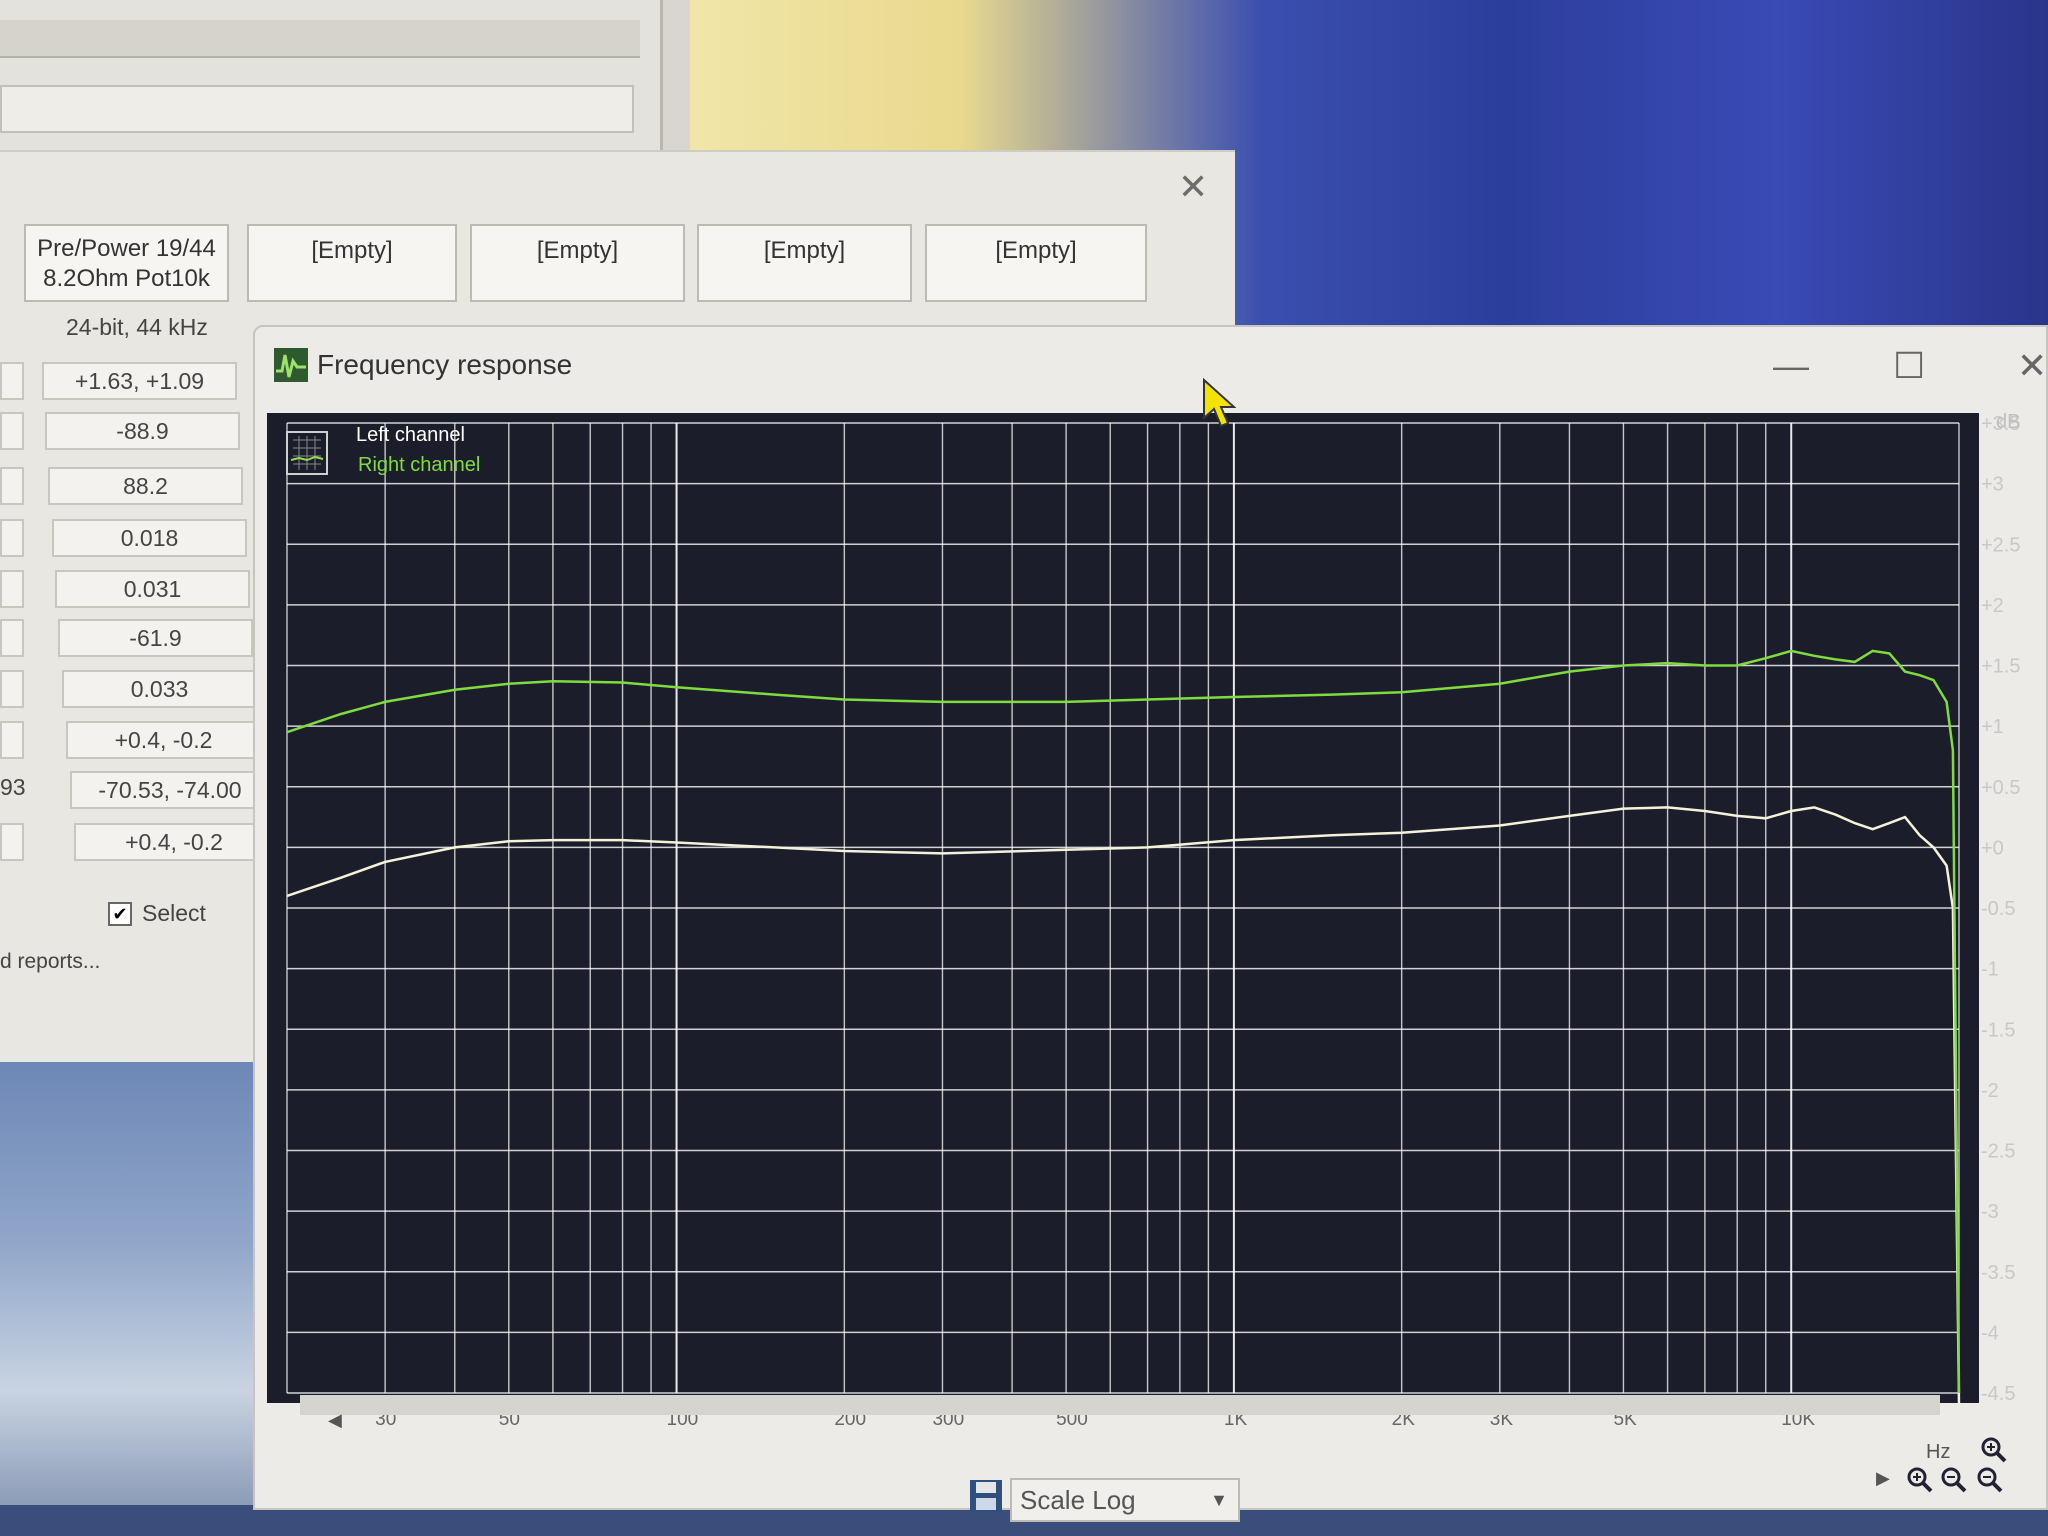  Describe the element at coordinates (1994, 1450) in the screenshot. I see `zoom-fit-icon` at that location.